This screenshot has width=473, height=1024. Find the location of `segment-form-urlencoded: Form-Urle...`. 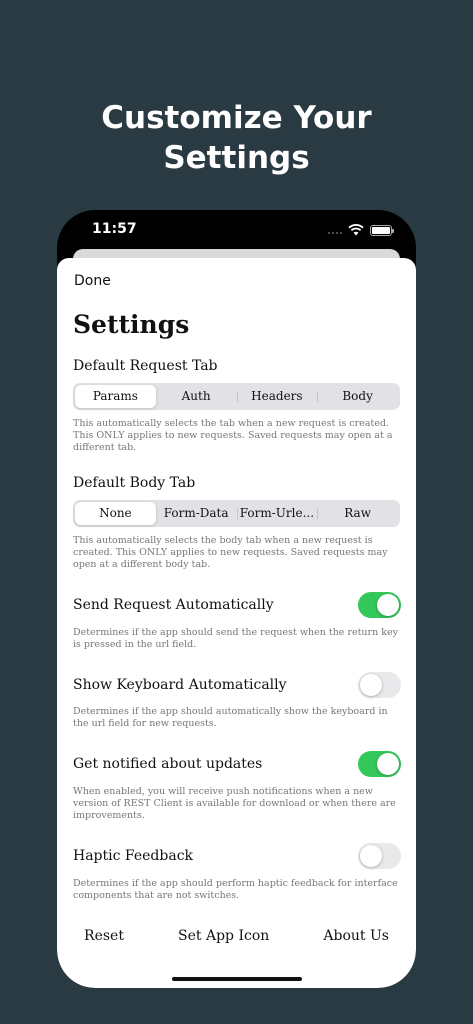

segment-form-urlencoded: Form-Urle... is located at coordinates (277, 513).